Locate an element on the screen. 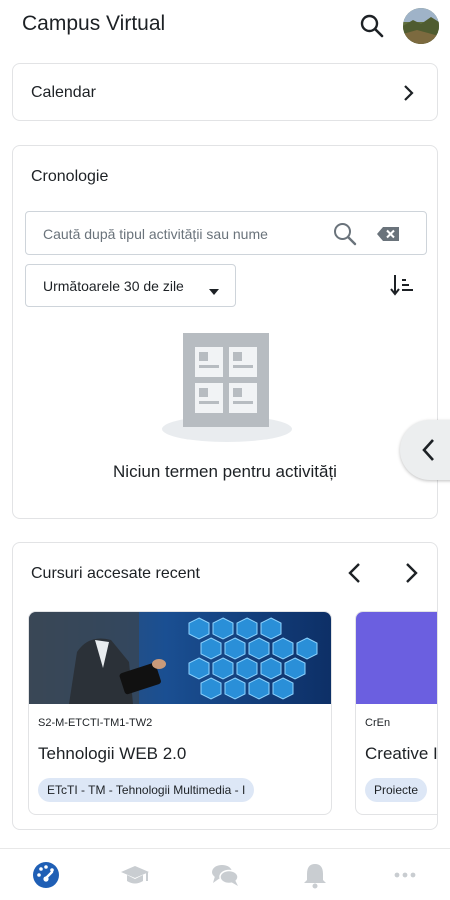 This screenshot has width=450, height=900. timeline-filter-select: Următoarele 30 de zile is located at coordinates (130, 285).